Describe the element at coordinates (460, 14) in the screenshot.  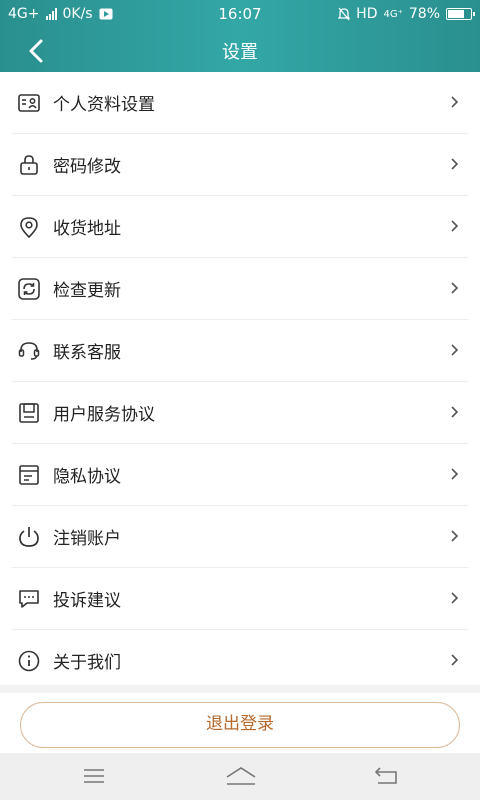
I see `battery-icon` at that location.